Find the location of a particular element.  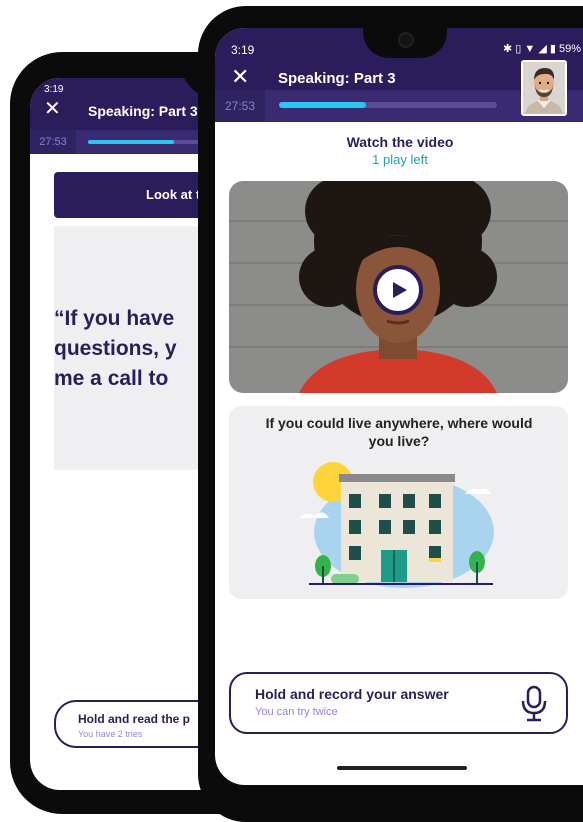

notch is located at coordinates (405, 43).